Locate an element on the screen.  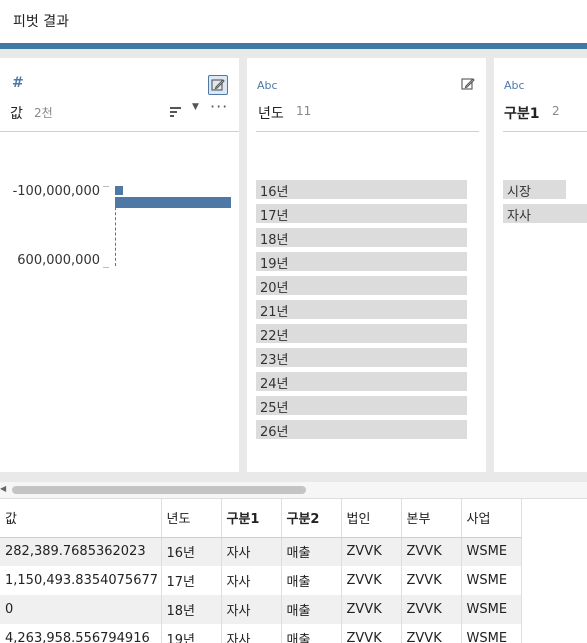
horizontal-scrollbar: ◀ is located at coordinates (293, 490).